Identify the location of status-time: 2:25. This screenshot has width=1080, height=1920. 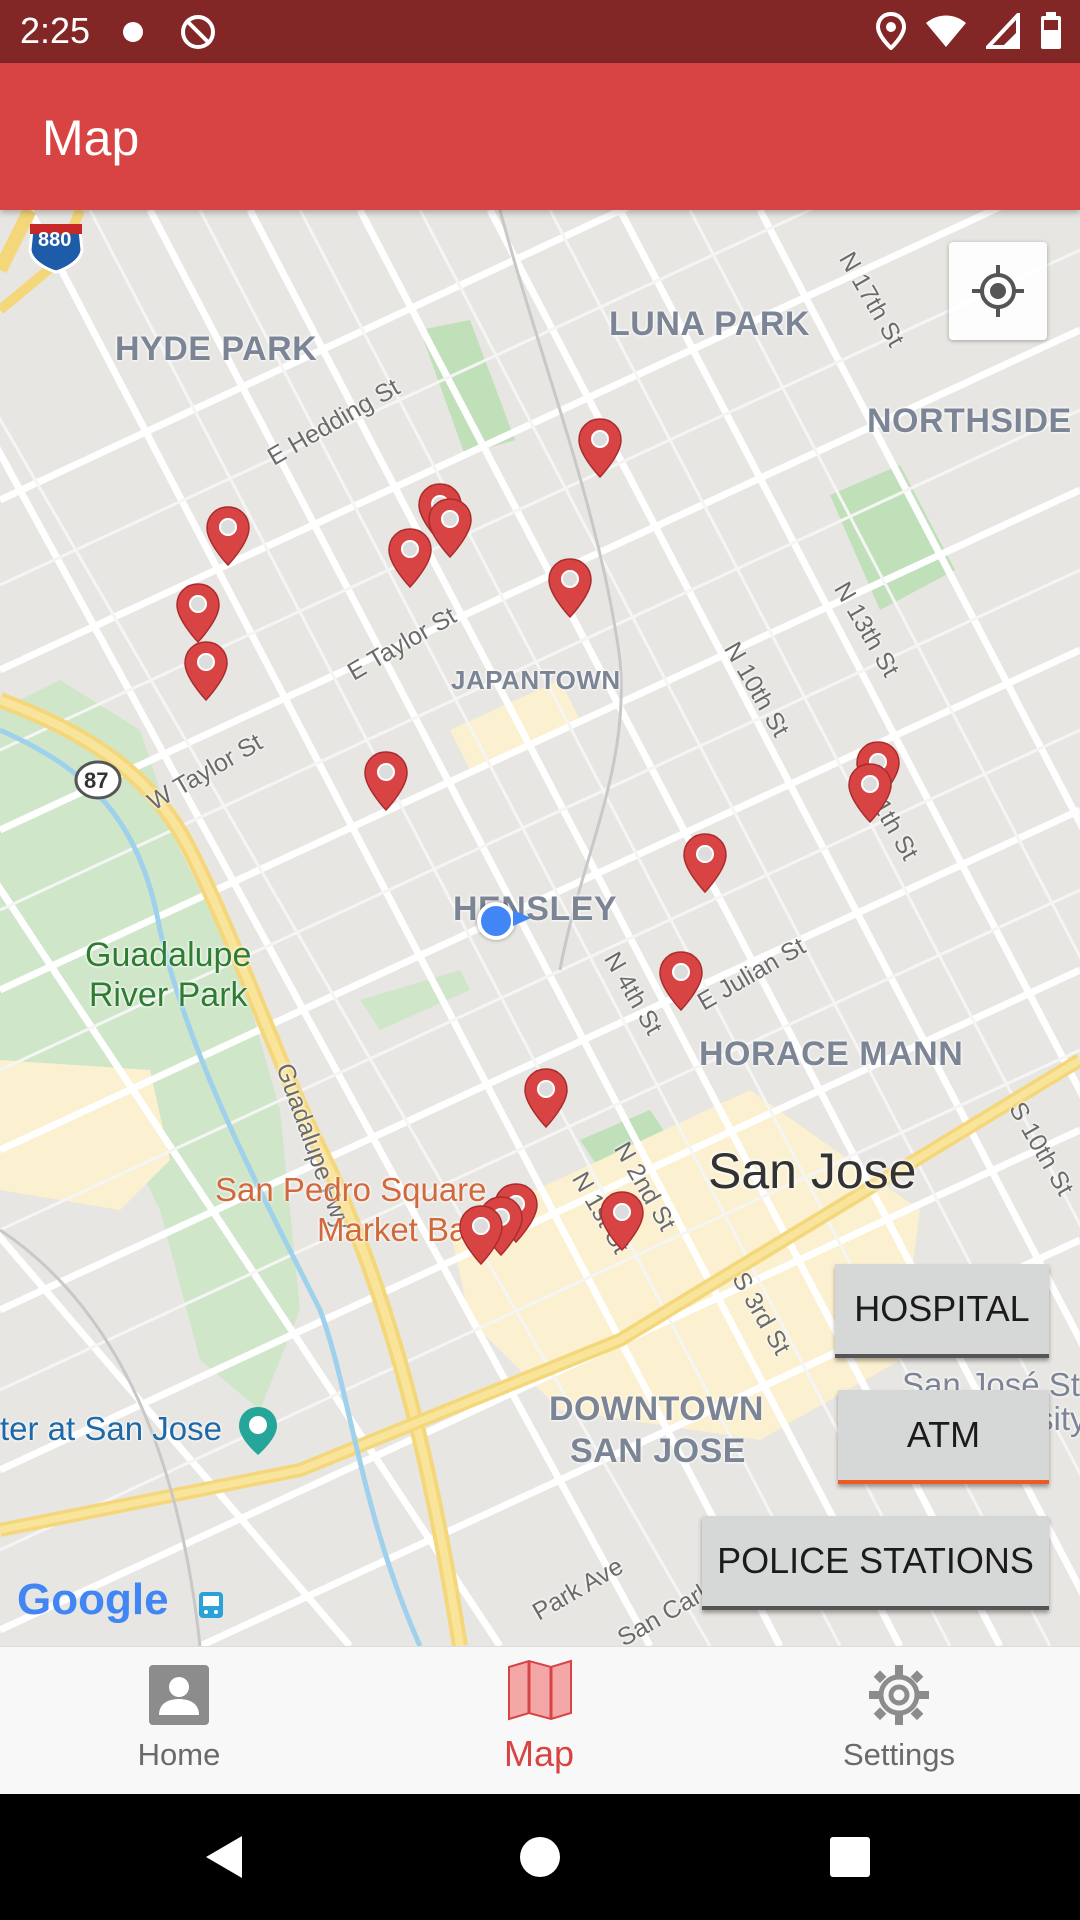
(55, 30).